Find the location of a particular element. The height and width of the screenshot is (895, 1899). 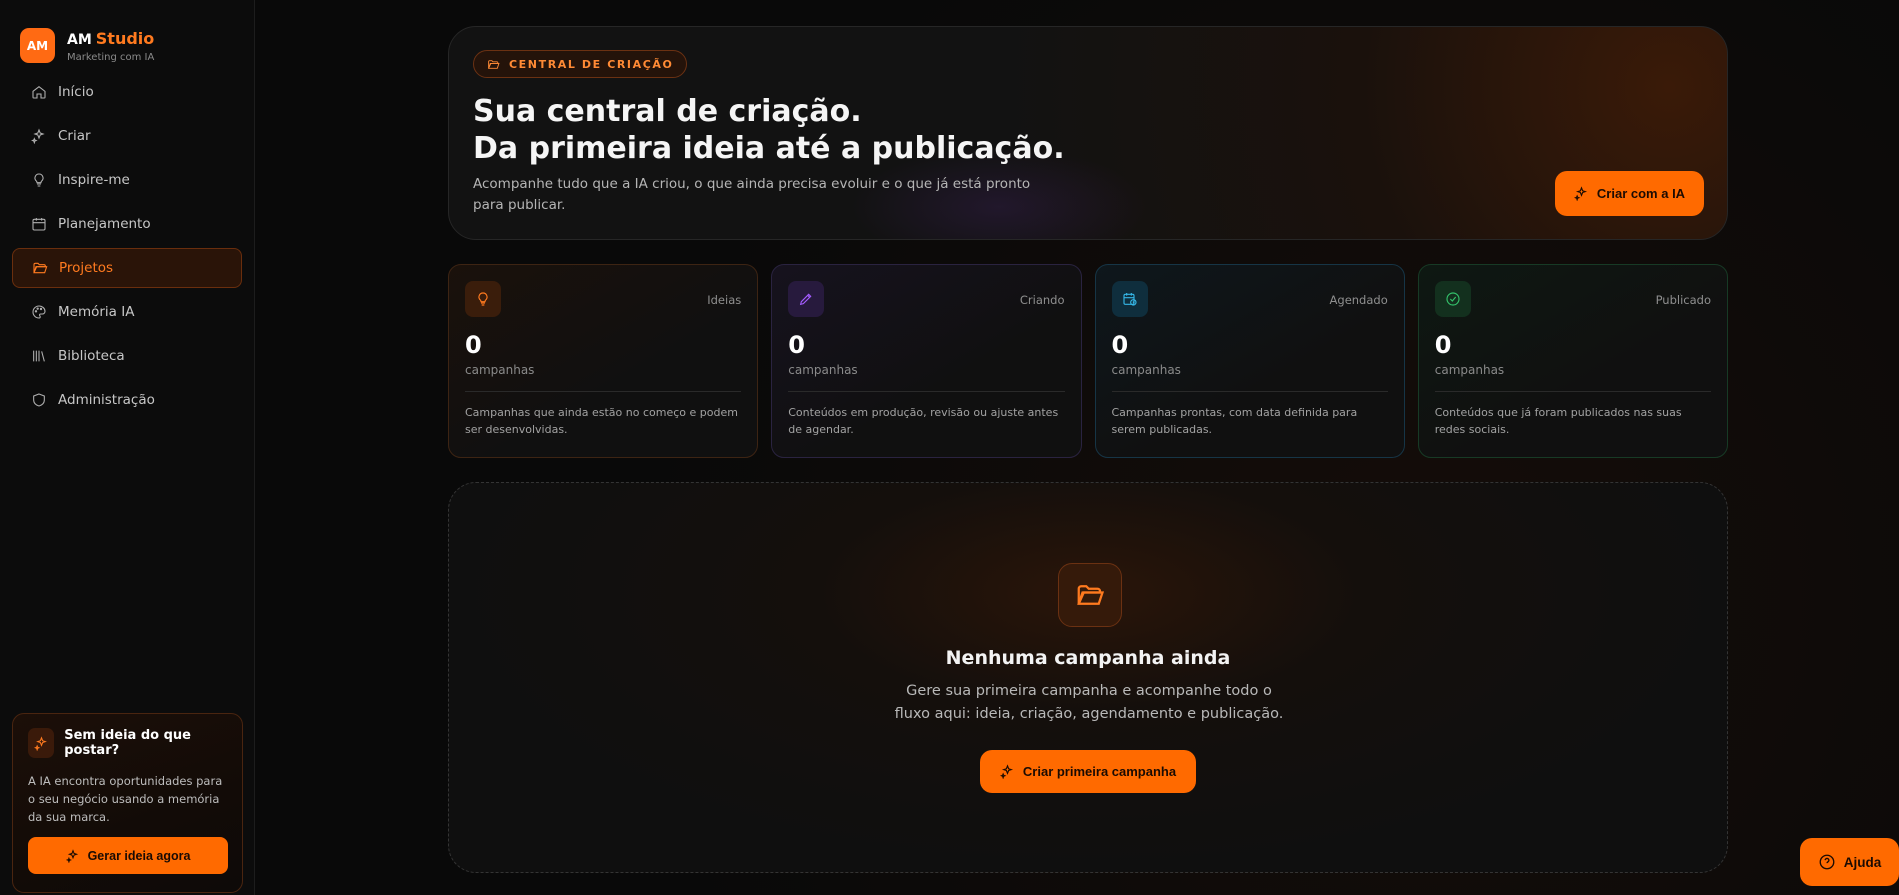

empty-icon-box is located at coordinates (1090, 595).